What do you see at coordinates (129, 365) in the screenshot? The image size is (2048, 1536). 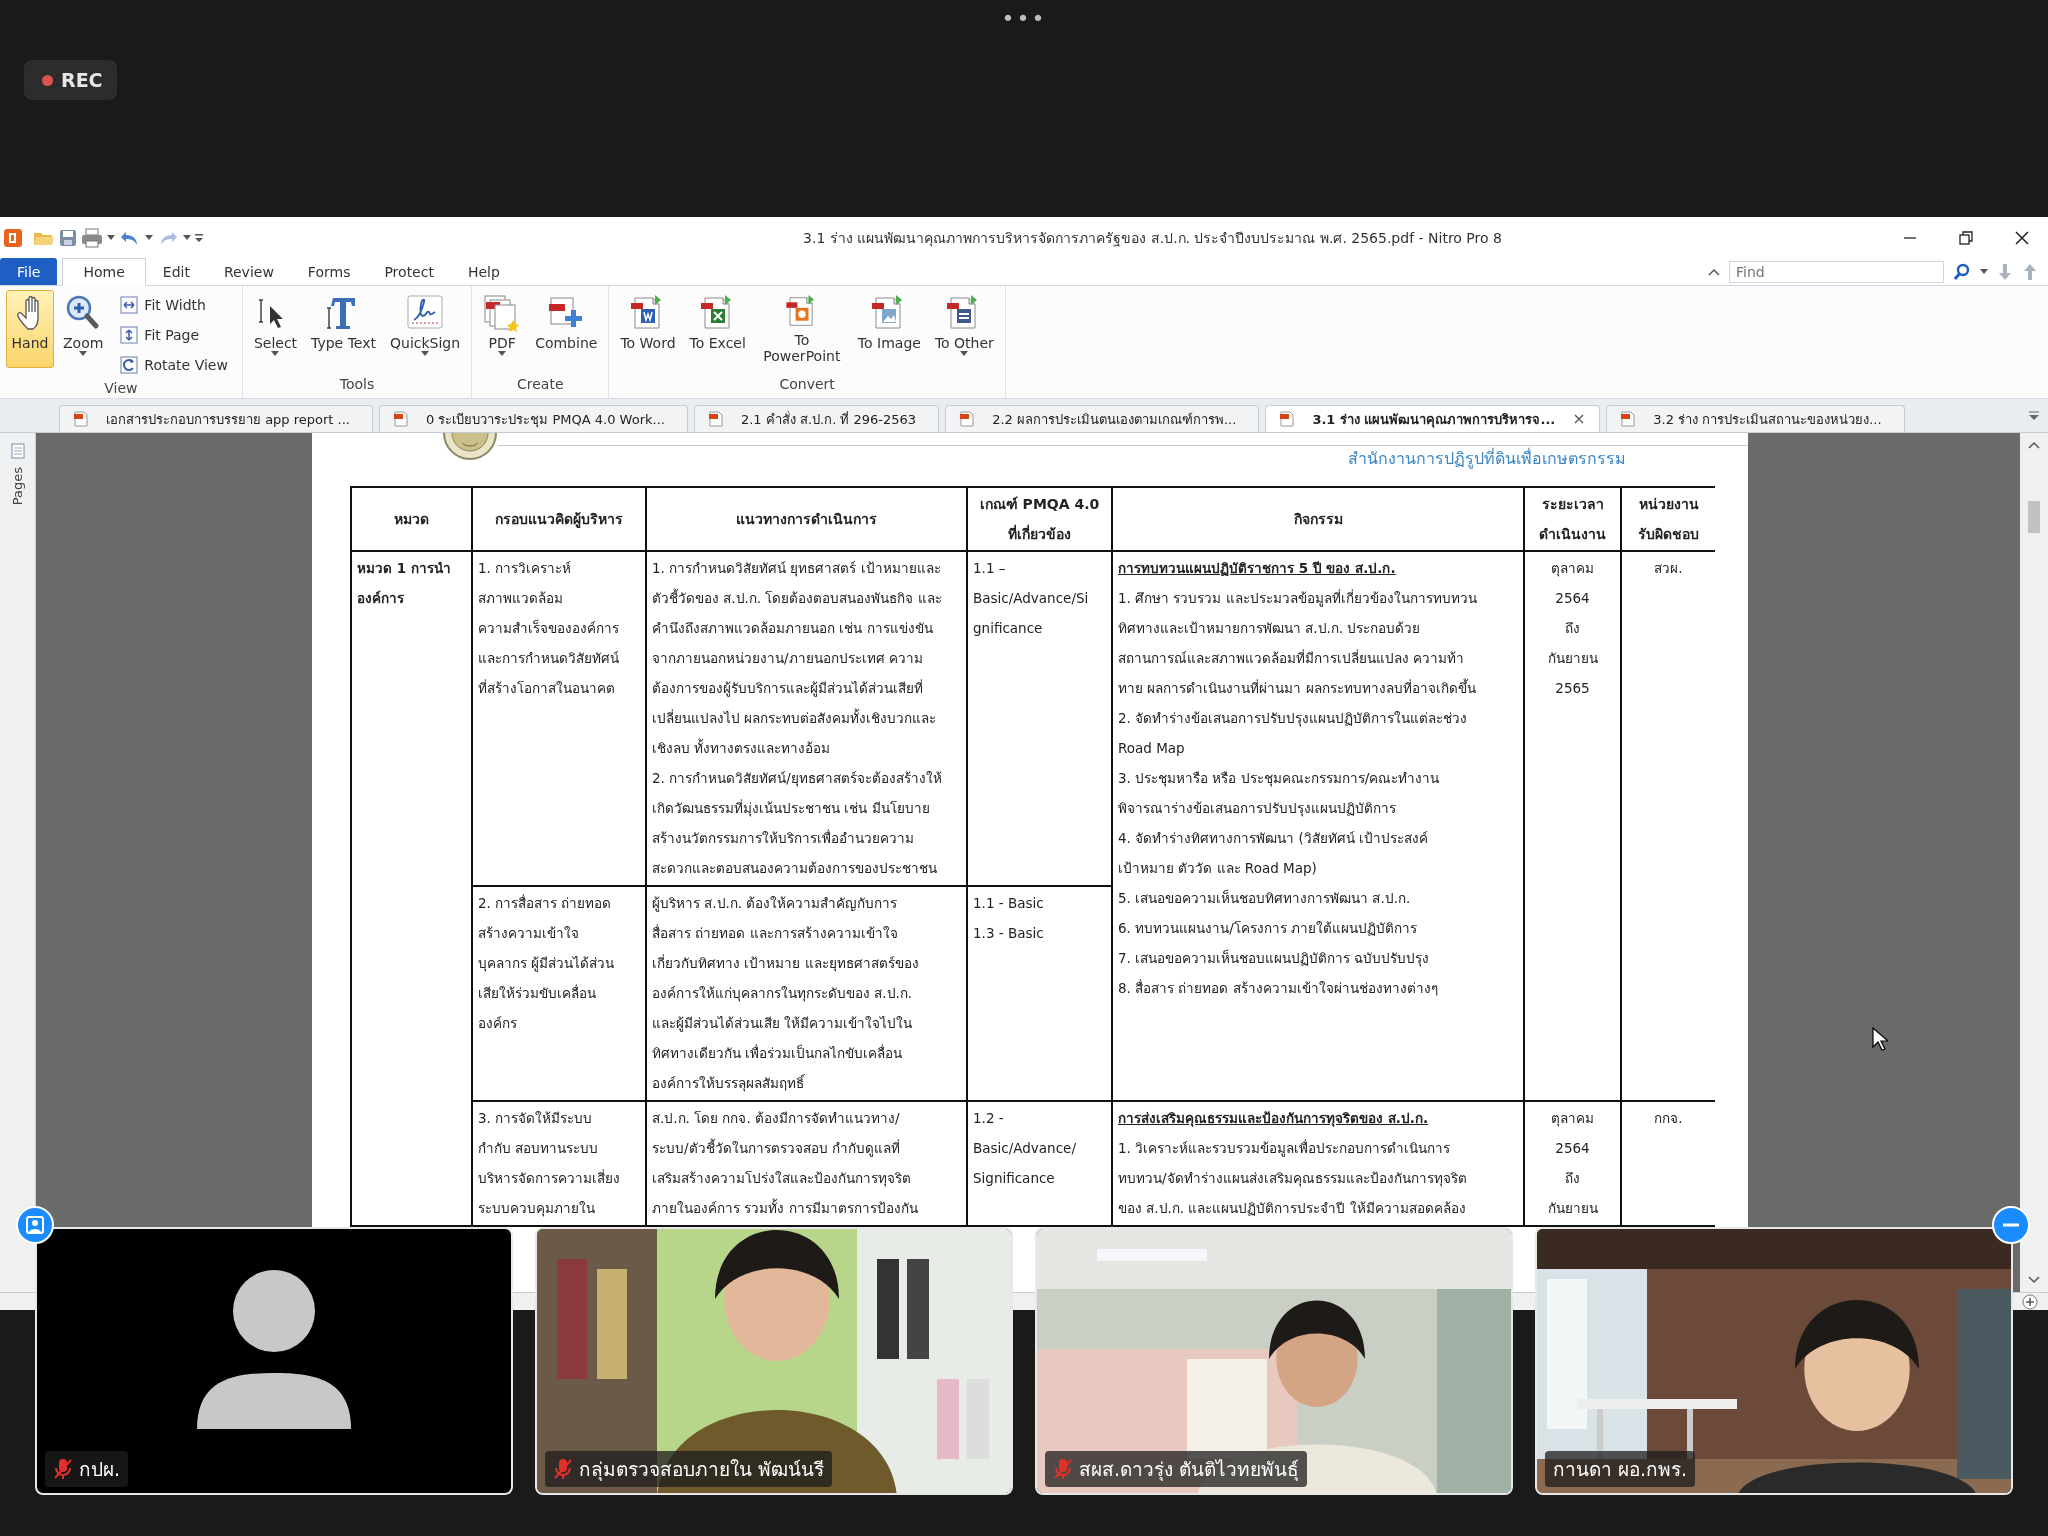 I see `rotate-icon` at bounding box center [129, 365].